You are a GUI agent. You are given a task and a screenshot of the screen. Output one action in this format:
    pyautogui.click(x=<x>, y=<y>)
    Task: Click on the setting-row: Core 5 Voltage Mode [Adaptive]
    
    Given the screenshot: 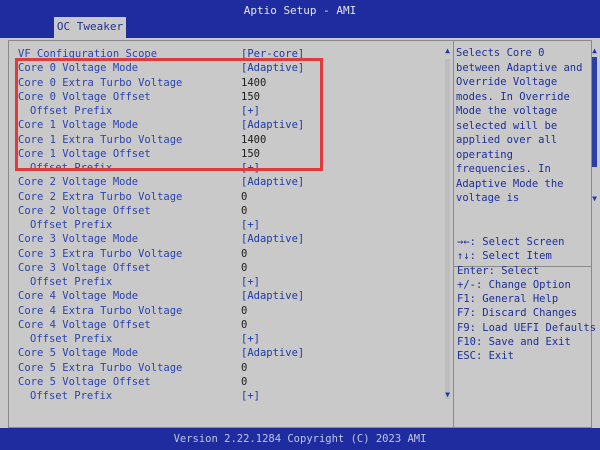 What is the action you would take?
    pyautogui.click(x=224, y=353)
    